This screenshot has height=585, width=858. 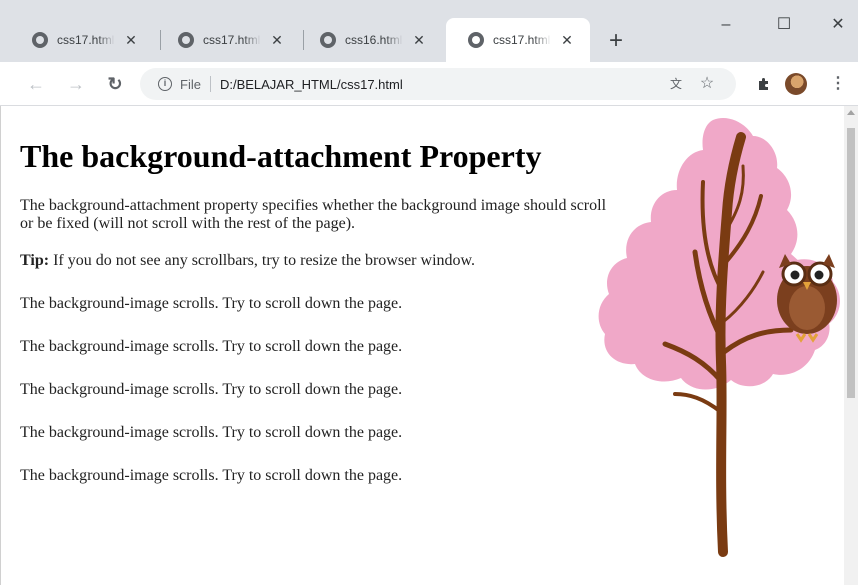 What do you see at coordinates (784, 25) in the screenshot?
I see `maximize-button: ☐` at bounding box center [784, 25].